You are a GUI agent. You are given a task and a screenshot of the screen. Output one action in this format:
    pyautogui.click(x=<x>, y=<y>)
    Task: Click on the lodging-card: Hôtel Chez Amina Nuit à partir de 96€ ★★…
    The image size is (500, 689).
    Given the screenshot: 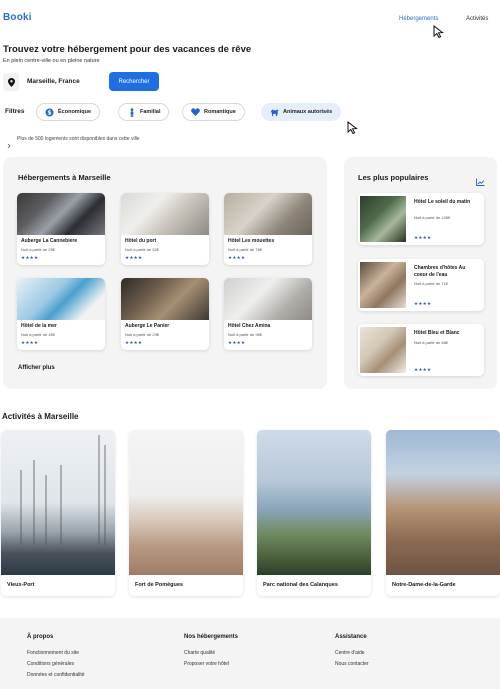 What is the action you would take?
    pyautogui.click(x=268, y=314)
    